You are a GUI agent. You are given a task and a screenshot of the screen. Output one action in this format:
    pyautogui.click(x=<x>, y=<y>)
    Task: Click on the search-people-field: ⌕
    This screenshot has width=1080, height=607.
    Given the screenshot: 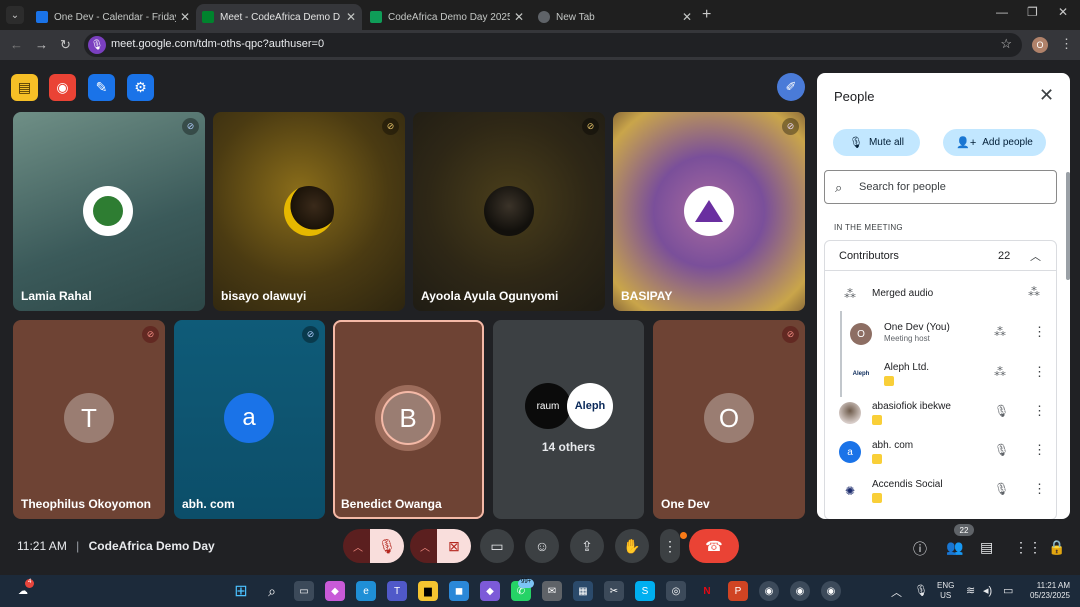 What is the action you would take?
    pyautogui.click(x=940, y=187)
    